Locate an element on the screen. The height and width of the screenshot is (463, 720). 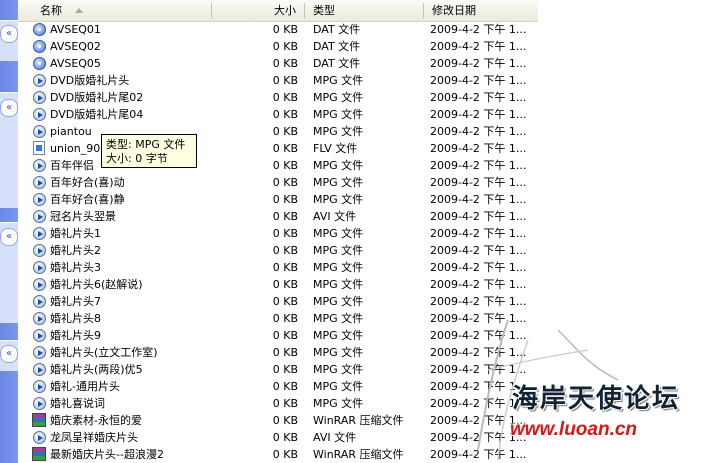
expand-chevron-icon: « is located at coordinates (9, 354).